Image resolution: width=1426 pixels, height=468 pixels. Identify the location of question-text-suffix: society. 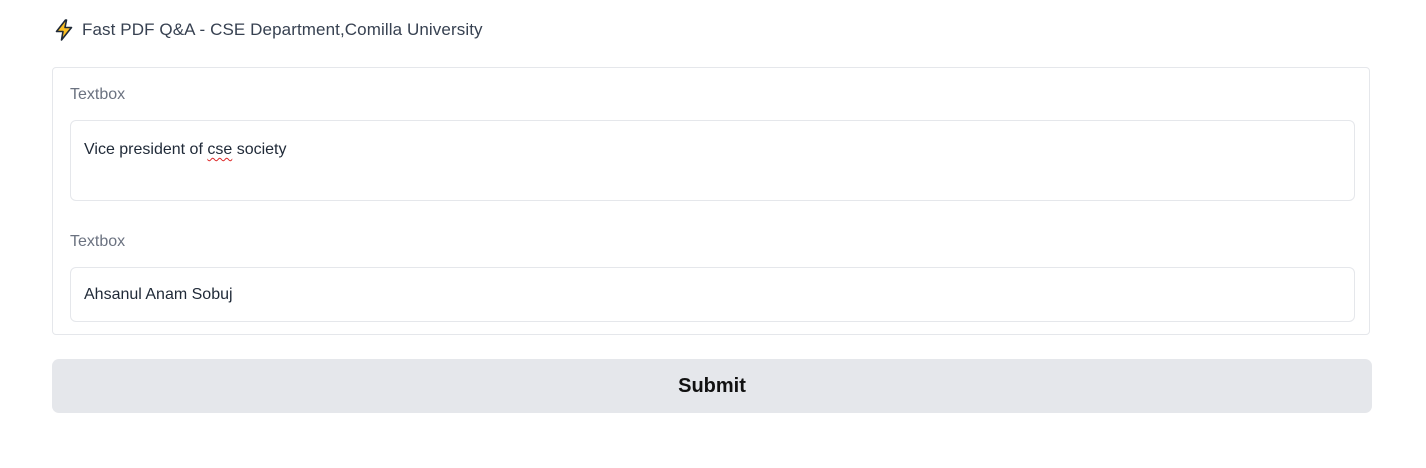
(259, 149).